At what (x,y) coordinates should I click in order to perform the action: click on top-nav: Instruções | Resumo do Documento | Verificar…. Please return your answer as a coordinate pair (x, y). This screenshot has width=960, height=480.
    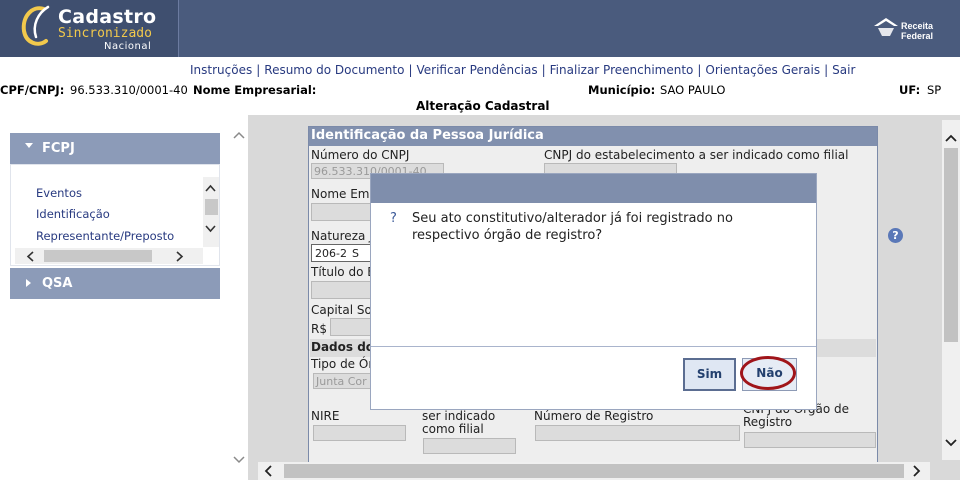
    Looking at the image, I should click on (522, 70).